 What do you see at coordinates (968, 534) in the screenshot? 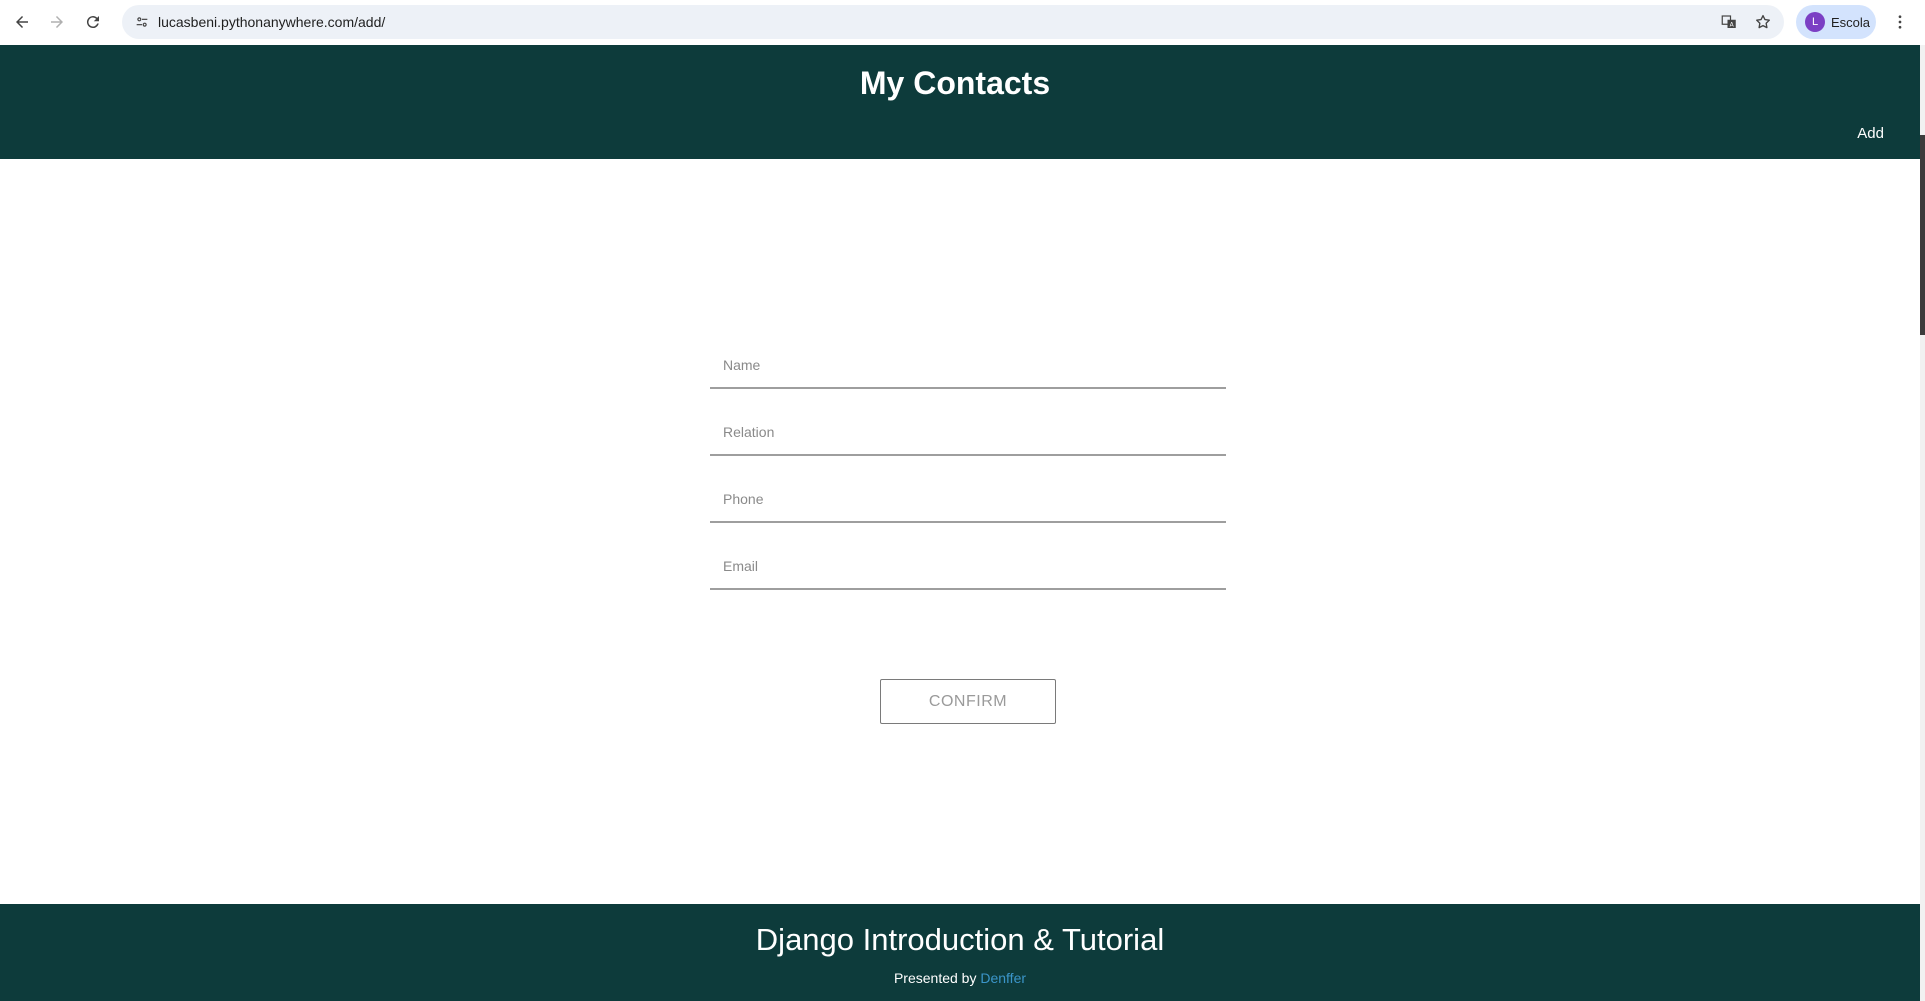
I see `add-contact-form: CONFIRM` at bounding box center [968, 534].